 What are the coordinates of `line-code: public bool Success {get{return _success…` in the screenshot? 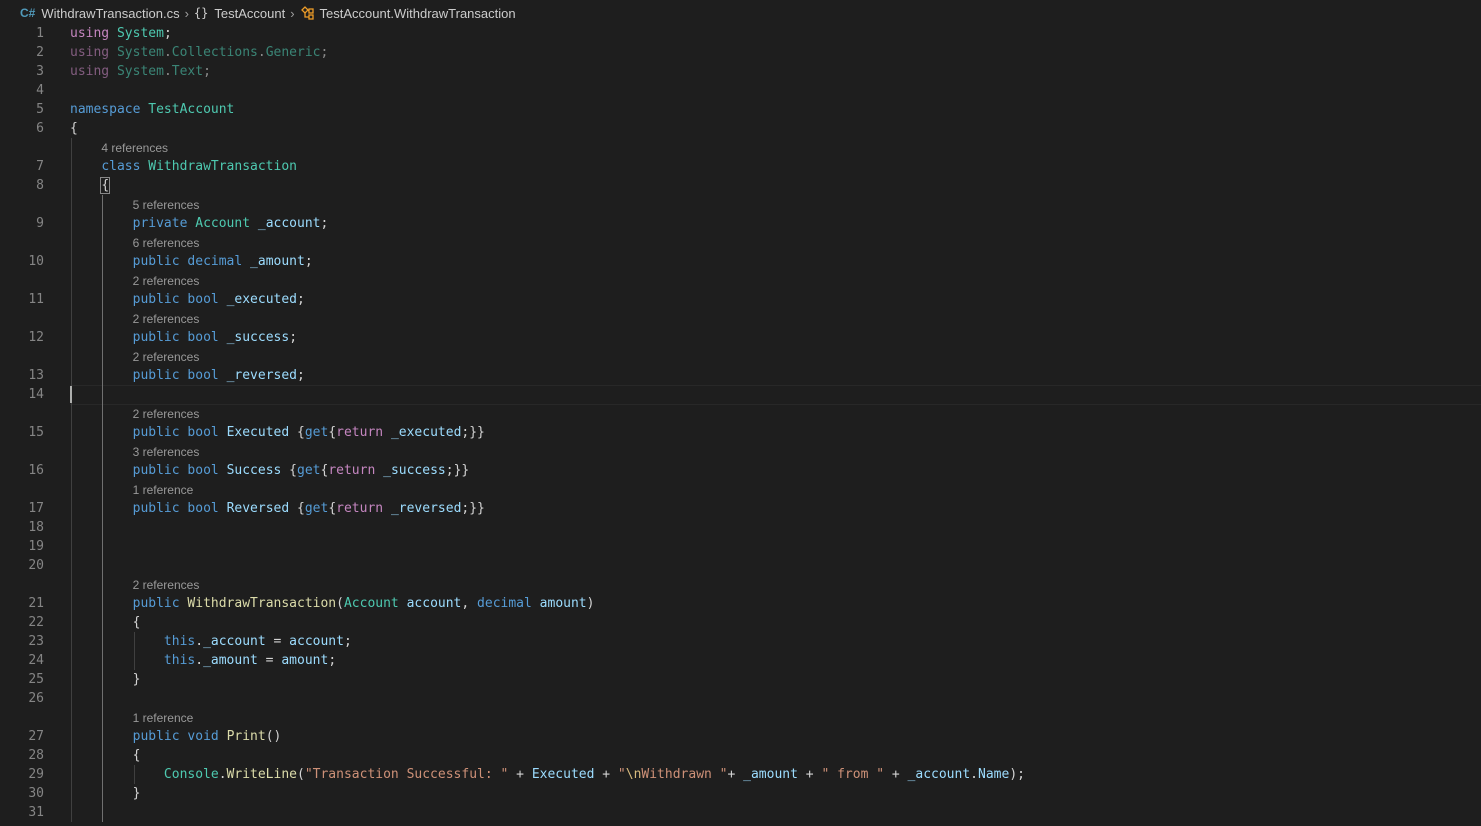 It's located at (270, 470).